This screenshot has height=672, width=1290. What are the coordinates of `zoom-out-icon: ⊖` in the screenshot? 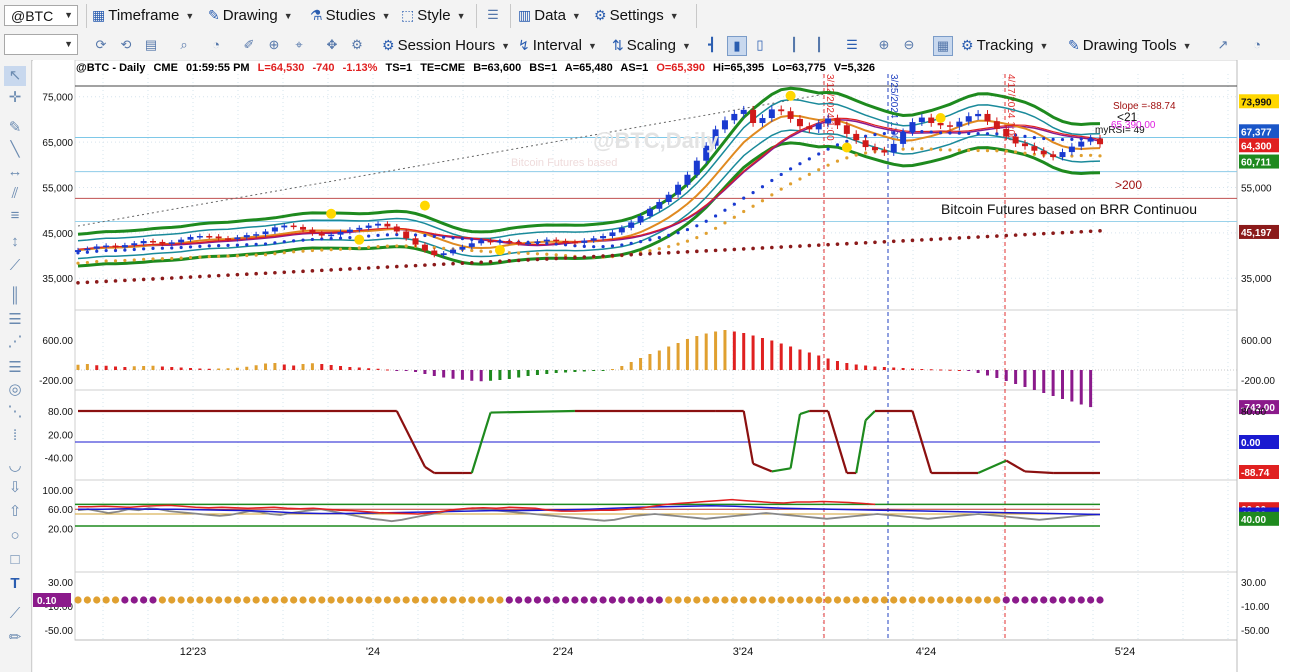 It's located at (909, 45).